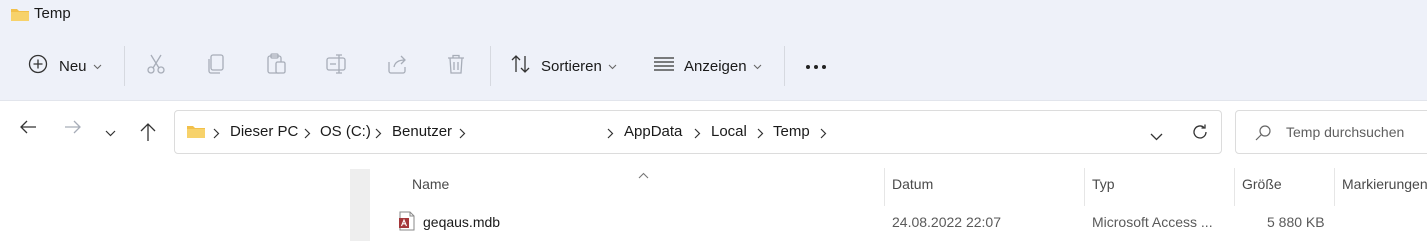 This screenshot has height=241, width=1427. I want to click on paste-icon, so click(277, 66).